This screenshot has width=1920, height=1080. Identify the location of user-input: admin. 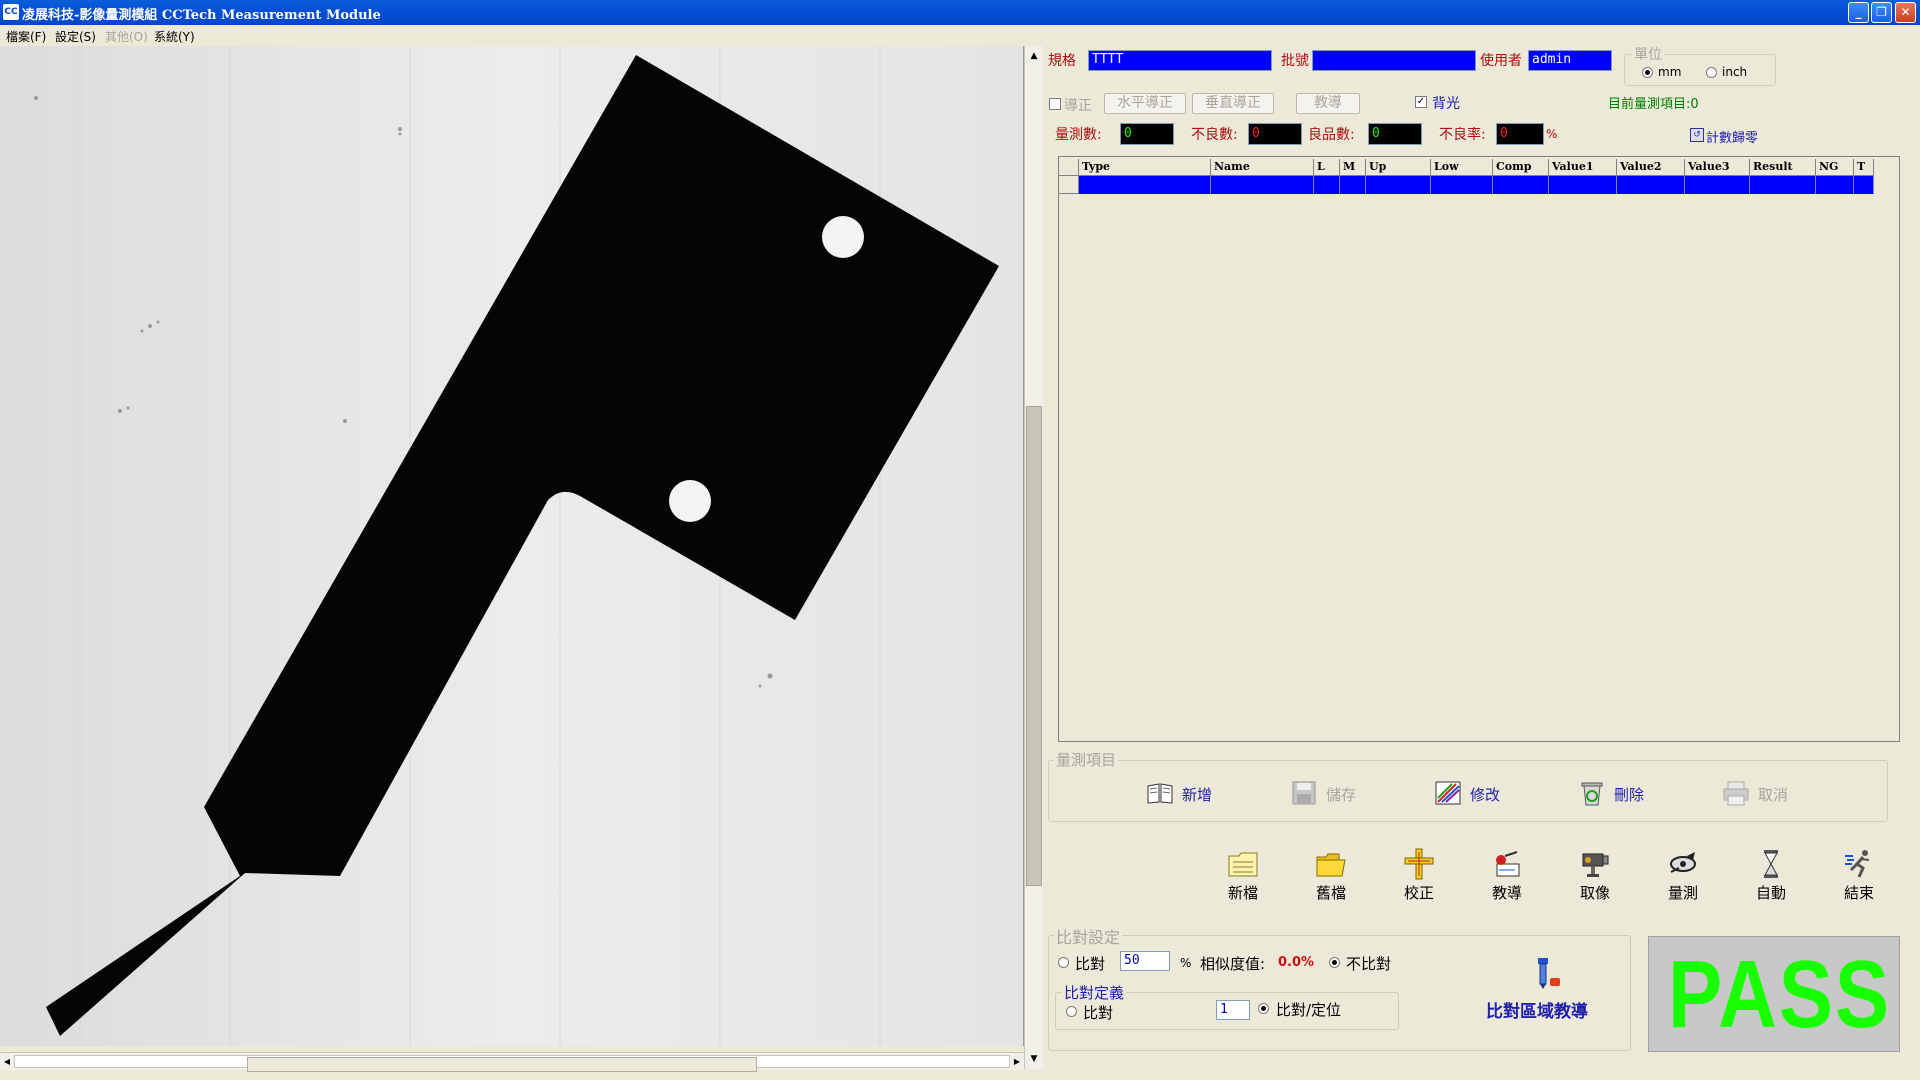
(1570, 60).